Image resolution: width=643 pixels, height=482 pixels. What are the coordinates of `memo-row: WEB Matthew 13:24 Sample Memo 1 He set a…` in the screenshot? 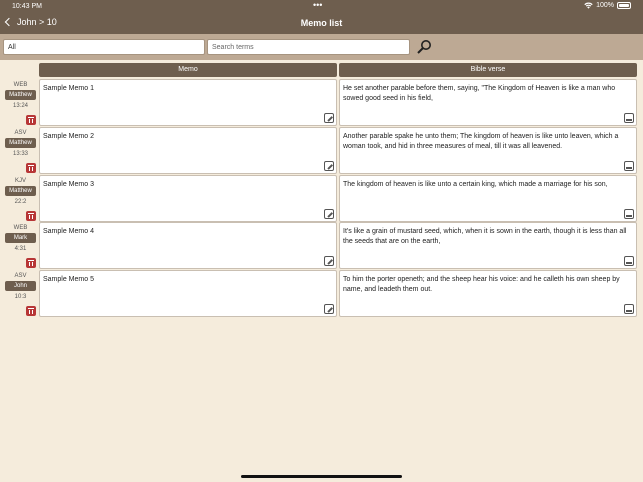 It's located at (321, 102).